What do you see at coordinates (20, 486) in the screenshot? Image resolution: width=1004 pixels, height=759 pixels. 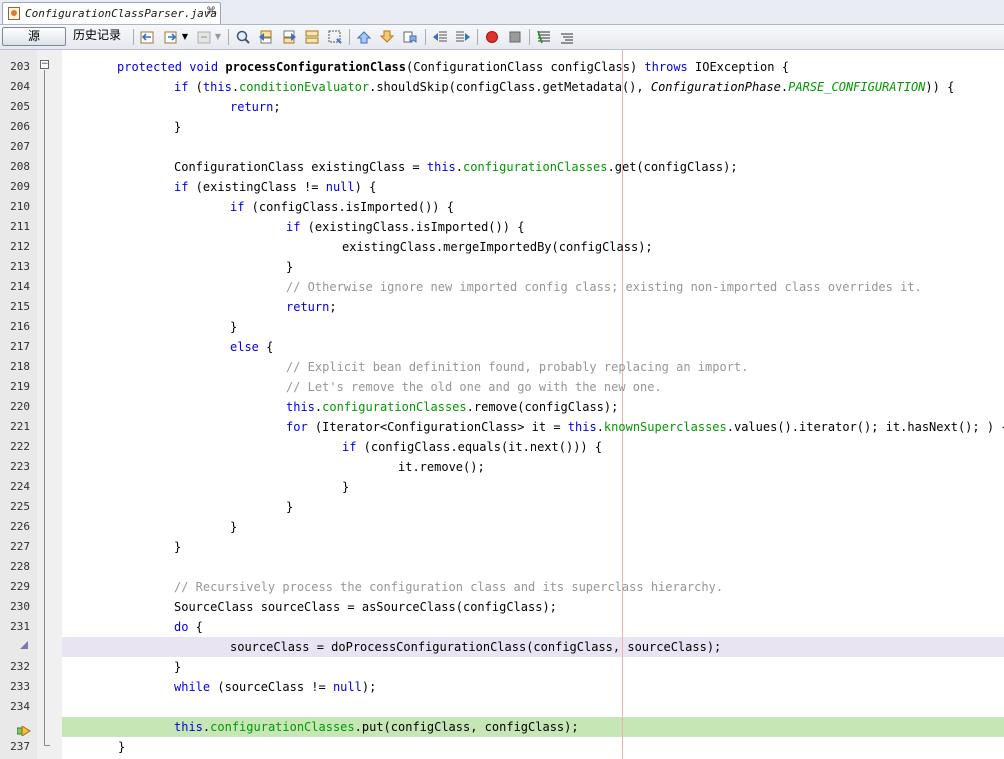 I see `line-number: 224` at bounding box center [20, 486].